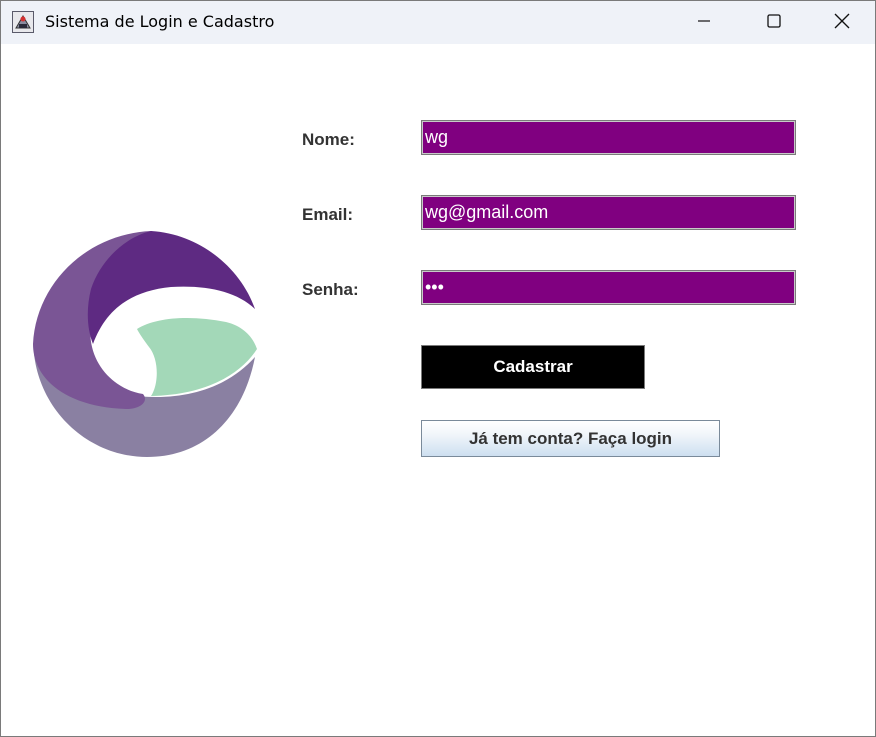  What do you see at coordinates (160, 21) in the screenshot?
I see `window-title: Sistema de Login e Cadastro` at bounding box center [160, 21].